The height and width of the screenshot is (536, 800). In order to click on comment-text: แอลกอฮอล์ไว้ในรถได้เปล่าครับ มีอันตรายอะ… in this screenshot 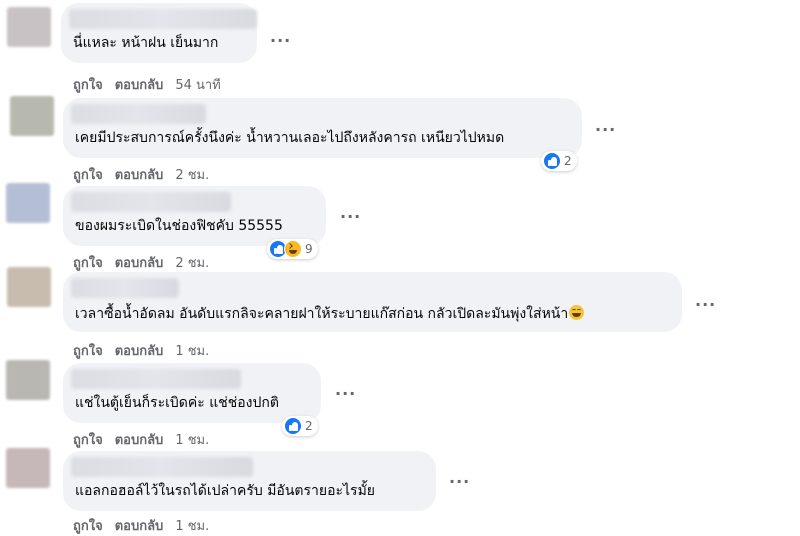, I will do `click(225, 491)`.